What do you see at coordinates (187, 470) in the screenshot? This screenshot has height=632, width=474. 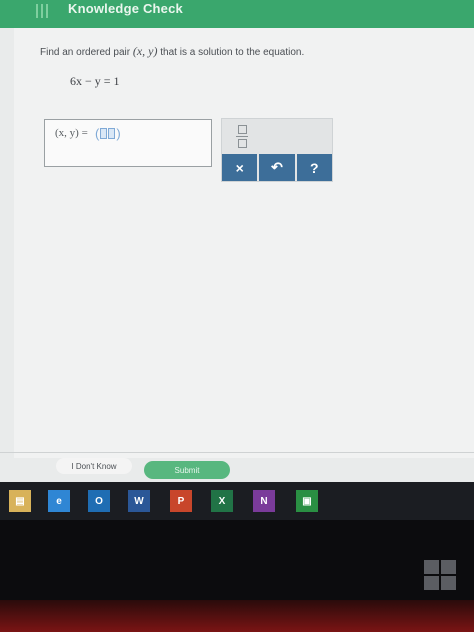 I see `submit-button: Submit` at bounding box center [187, 470].